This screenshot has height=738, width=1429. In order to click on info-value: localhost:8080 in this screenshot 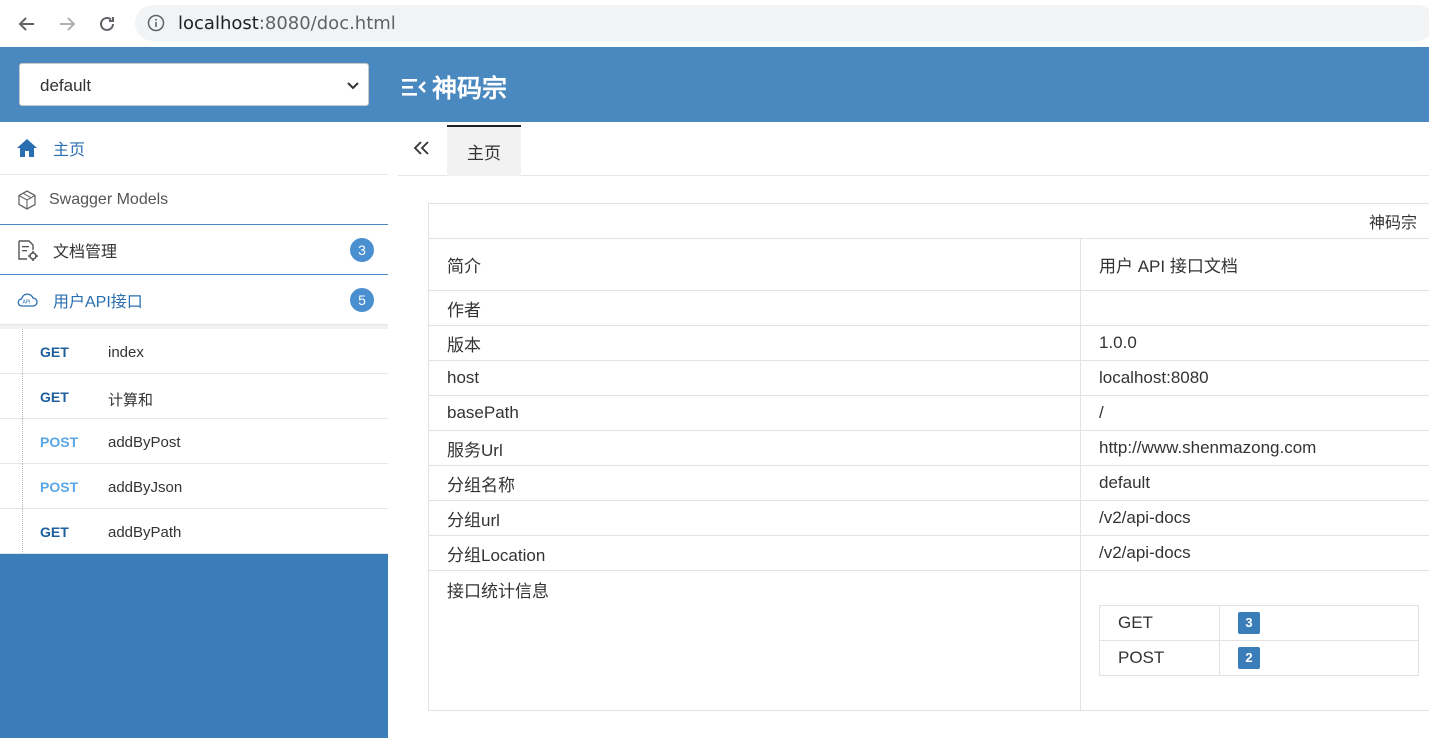, I will do `click(1254, 378)`.